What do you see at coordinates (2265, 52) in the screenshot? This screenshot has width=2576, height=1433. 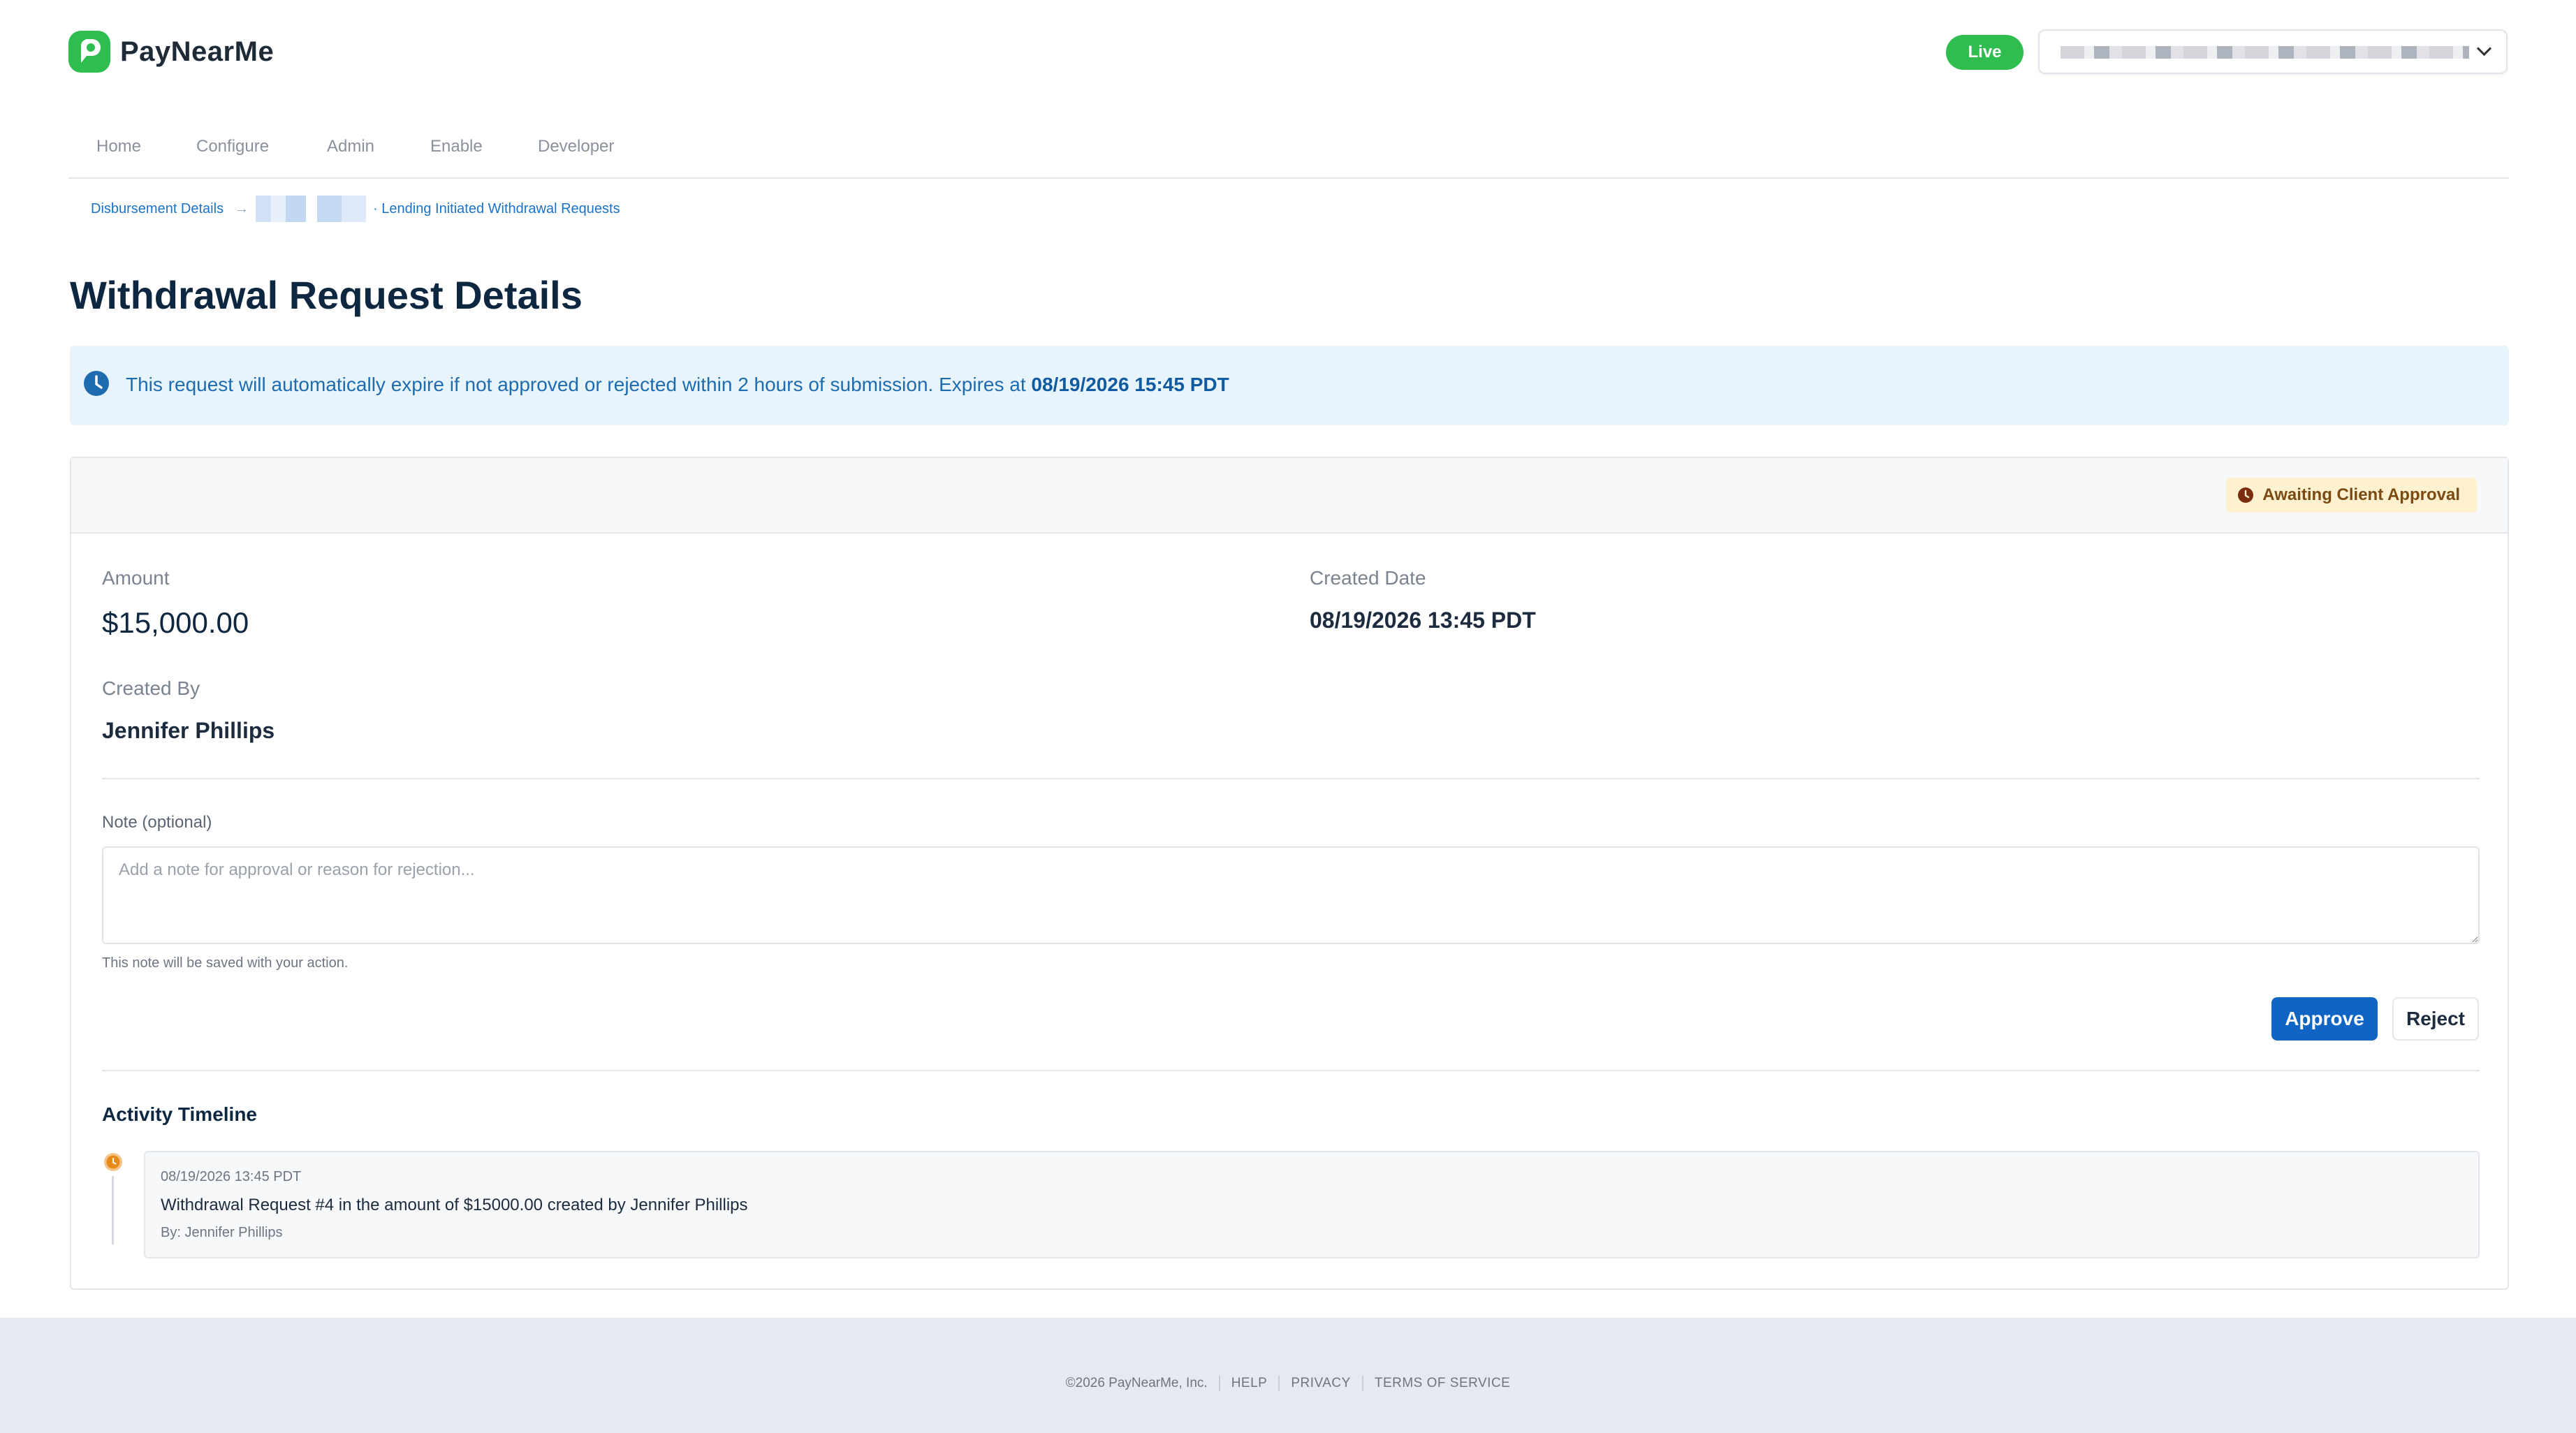 I see `account-name-redacted` at bounding box center [2265, 52].